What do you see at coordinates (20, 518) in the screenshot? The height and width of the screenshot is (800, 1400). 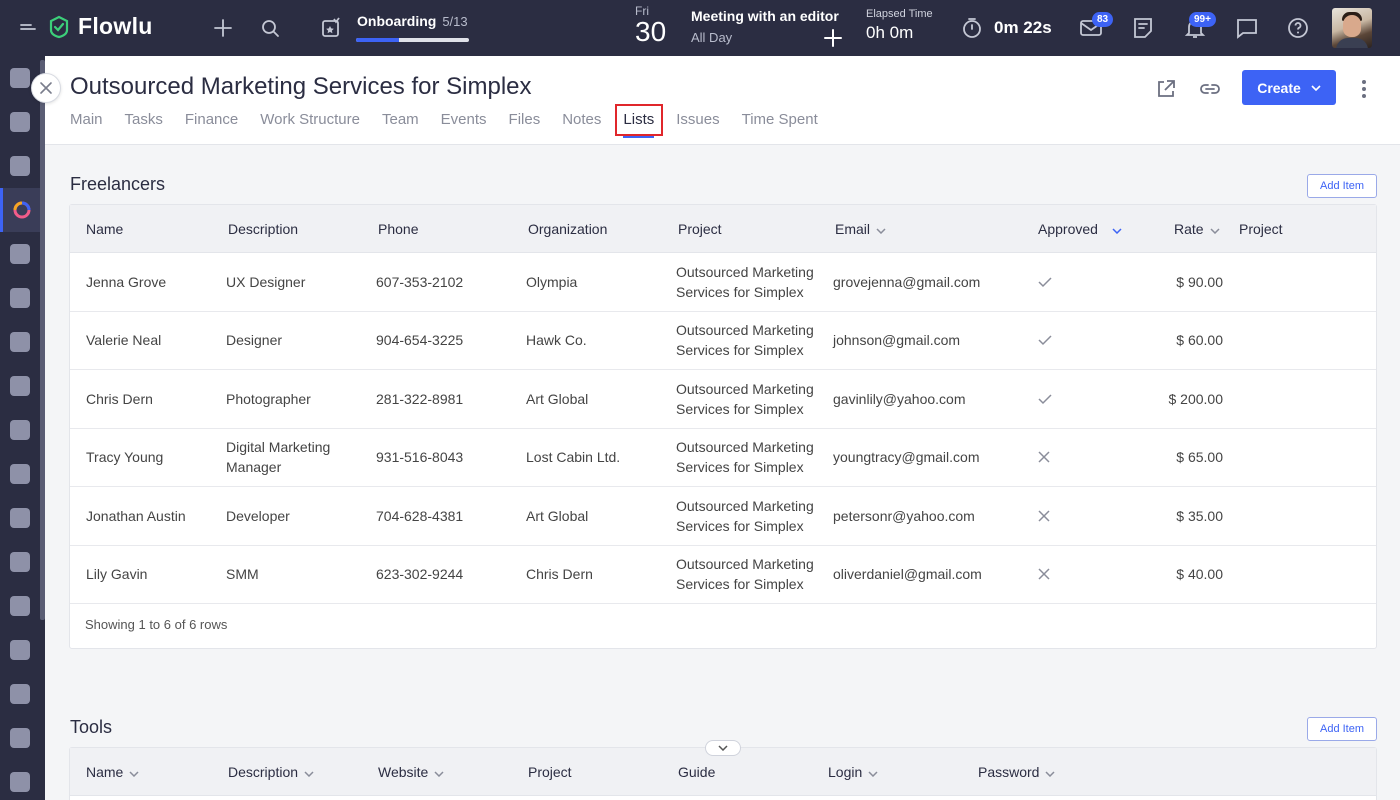 I see `sidebar-item-calendar` at bounding box center [20, 518].